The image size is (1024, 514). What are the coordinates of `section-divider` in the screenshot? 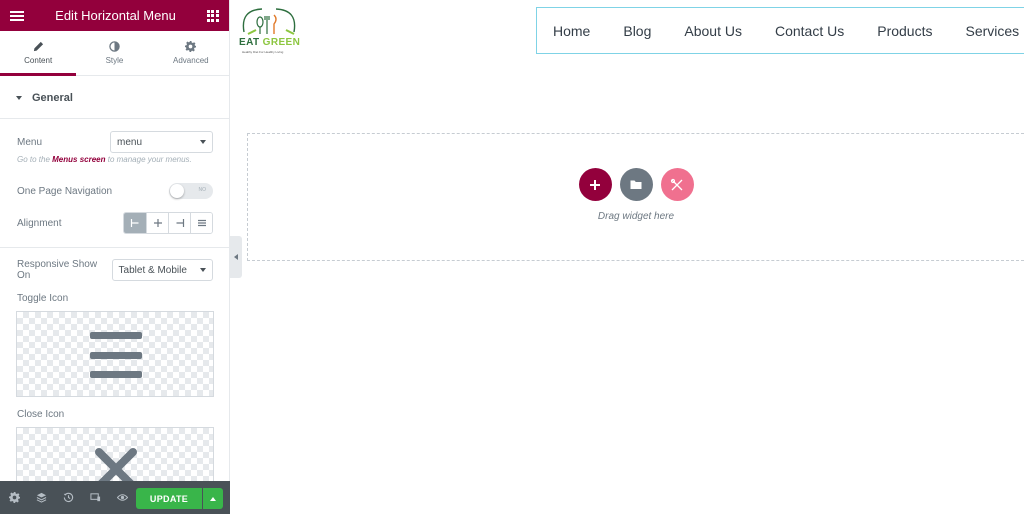 It's located at (114, 247).